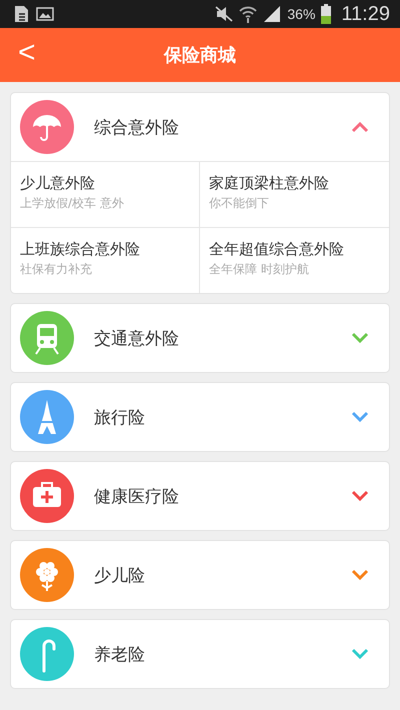 The width and height of the screenshot is (400, 710). I want to click on product-name: 家庭顶梁柱意外险, so click(269, 183).